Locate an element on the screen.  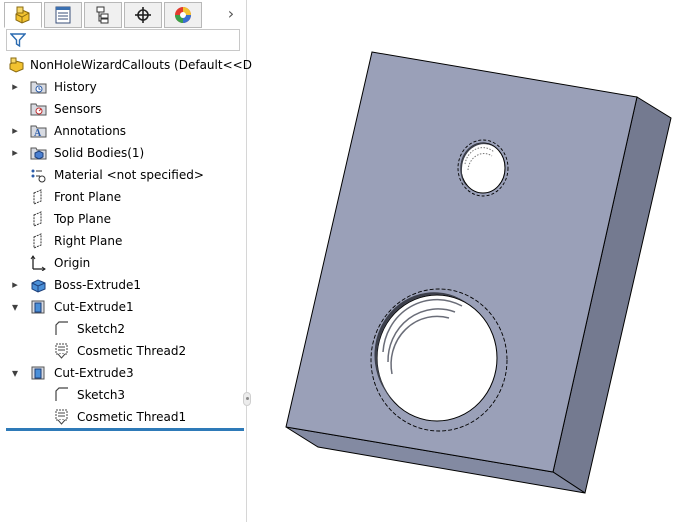
tree-item: ▸ Boss-Extrude1 is located at coordinates (122, 285).